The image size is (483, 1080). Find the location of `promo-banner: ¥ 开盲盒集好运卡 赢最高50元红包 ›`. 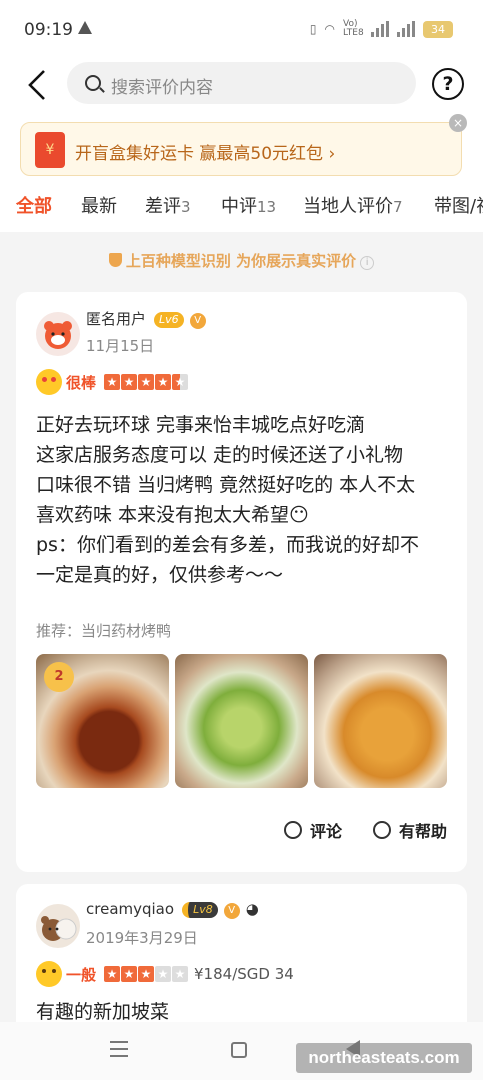

promo-banner: ¥ 开盲盒集好运卡 赢最高50元红包 › is located at coordinates (241, 149).